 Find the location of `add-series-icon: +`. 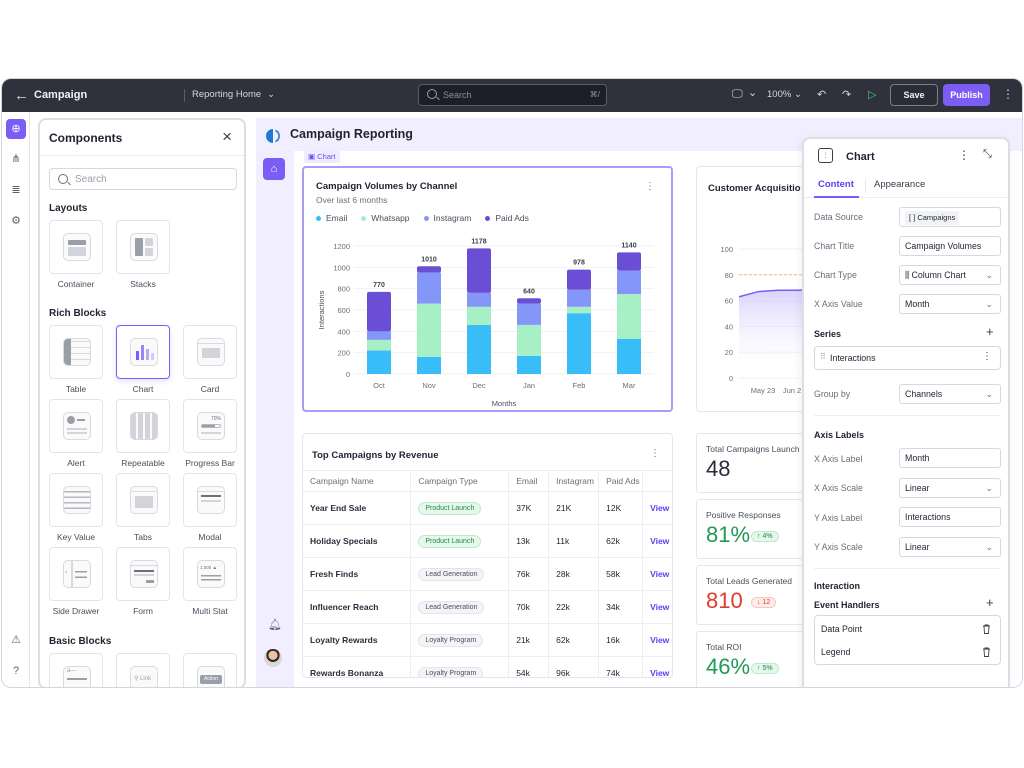

add-series-icon: + is located at coordinates (990, 331).